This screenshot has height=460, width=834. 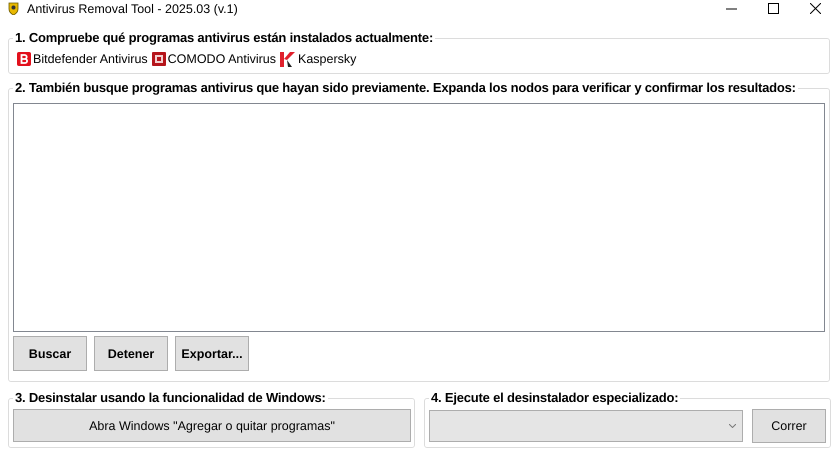 I want to click on k-logo-icon, so click(x=288, y=59).